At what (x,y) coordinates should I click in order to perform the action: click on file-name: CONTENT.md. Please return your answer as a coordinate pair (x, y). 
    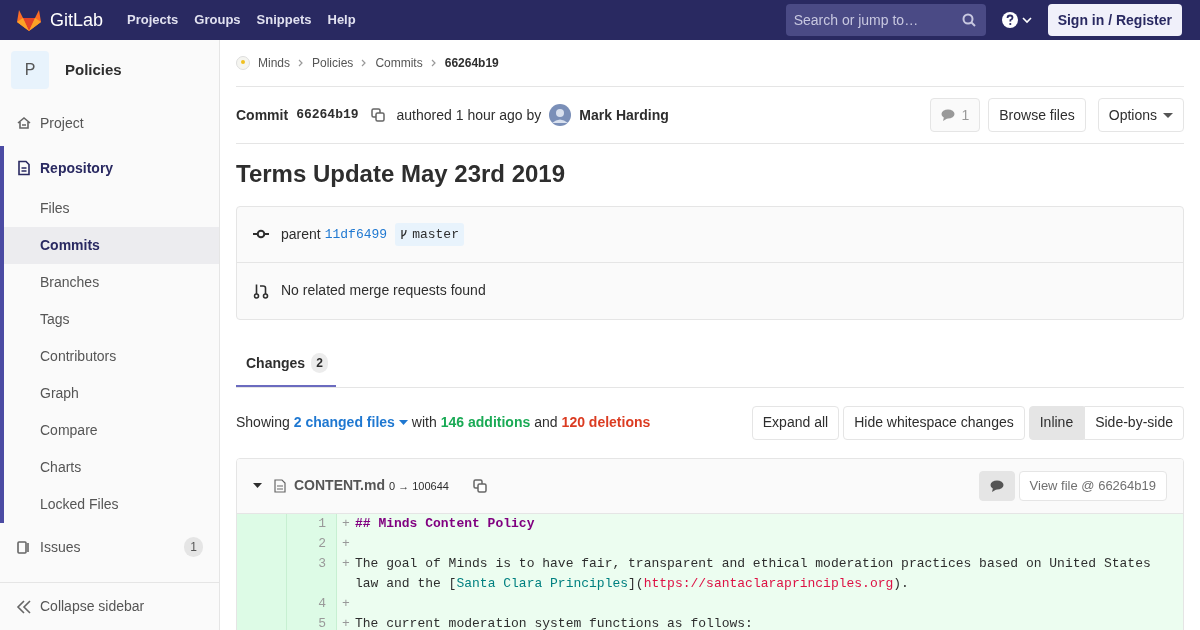
    Looking at the image, I should click on (339, 486).